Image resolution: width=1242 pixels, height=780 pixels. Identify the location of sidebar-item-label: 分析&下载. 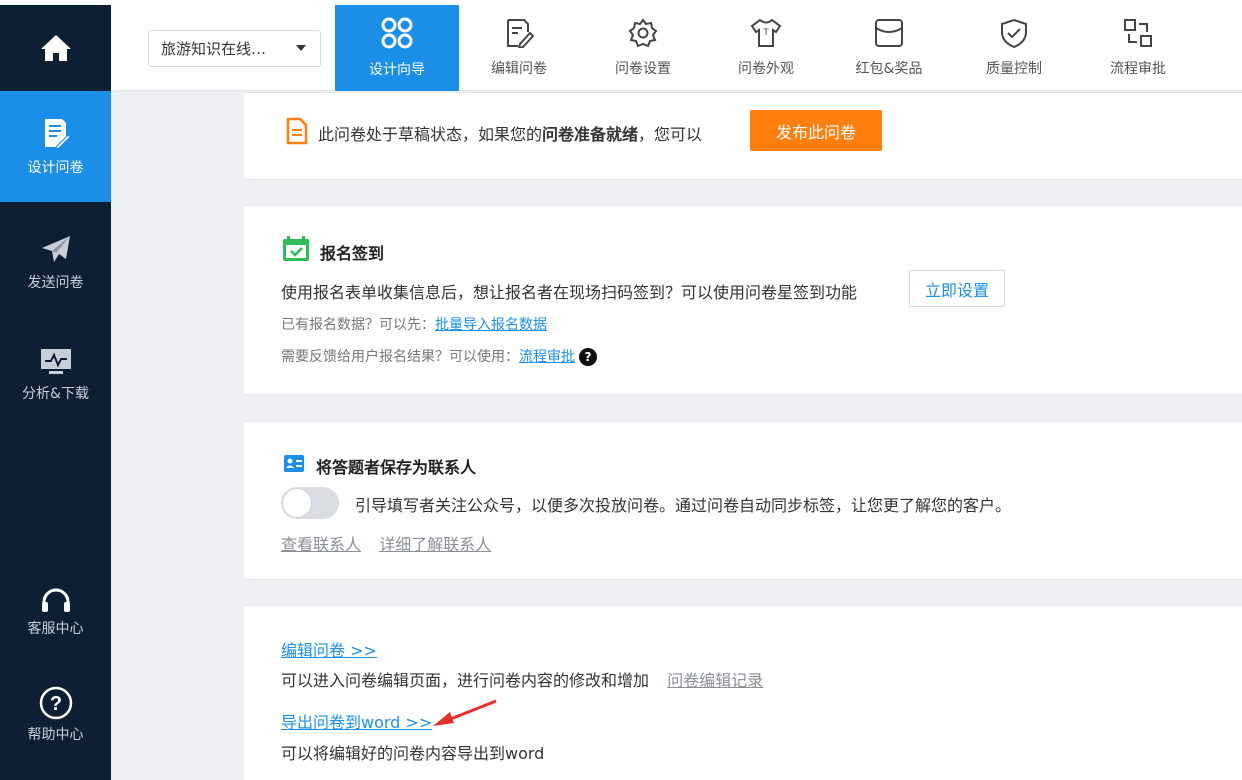
(55, 394).